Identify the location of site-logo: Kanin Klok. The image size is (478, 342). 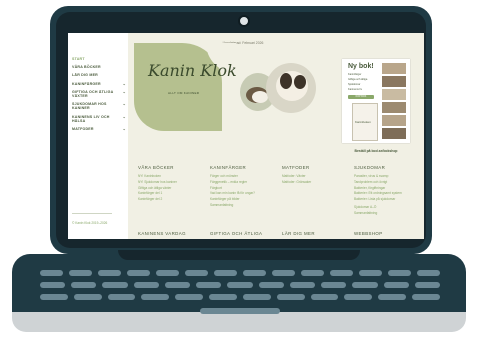
(192, 70).